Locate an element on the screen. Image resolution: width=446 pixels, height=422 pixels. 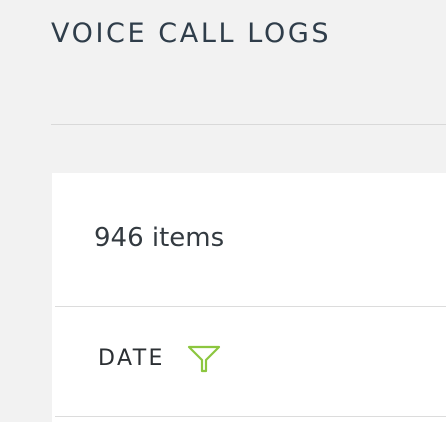
column-label-date: DATE is located at coordinates (131, 358).